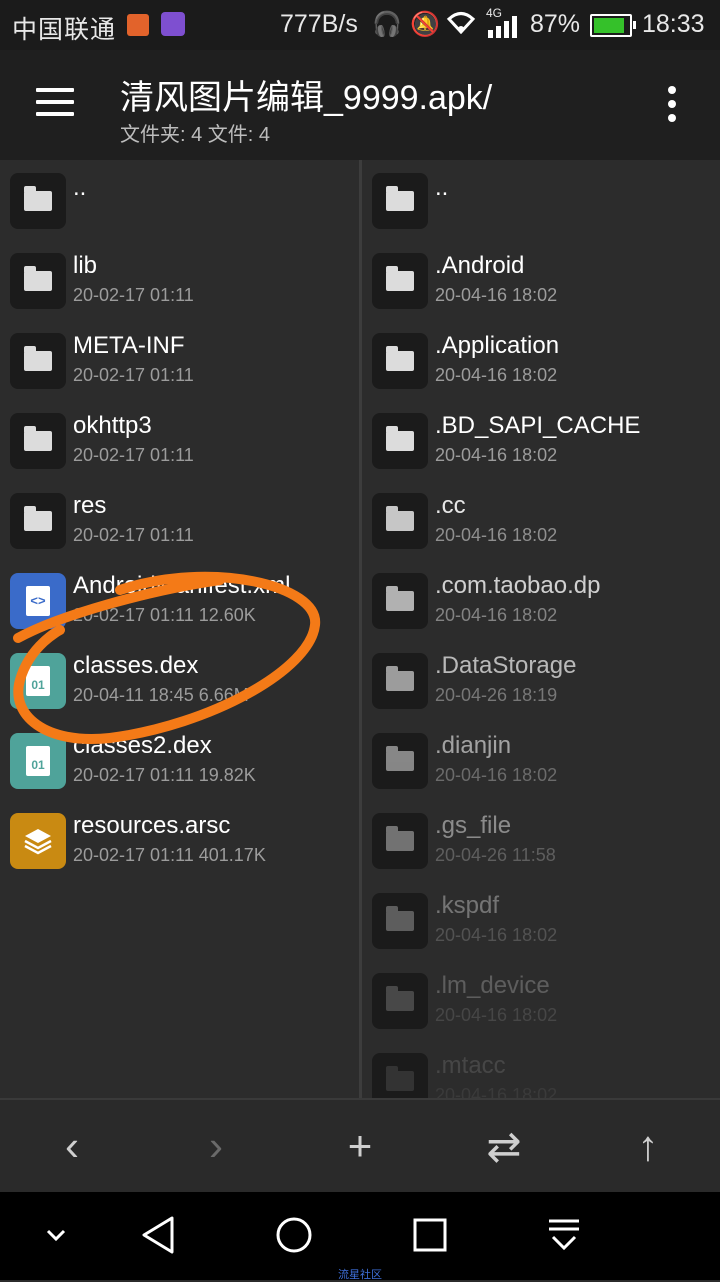 This screenshot has width=720, height=1282. I want to click on path-title: 清风图片编辑_9999.apk/, so click(306, 98).